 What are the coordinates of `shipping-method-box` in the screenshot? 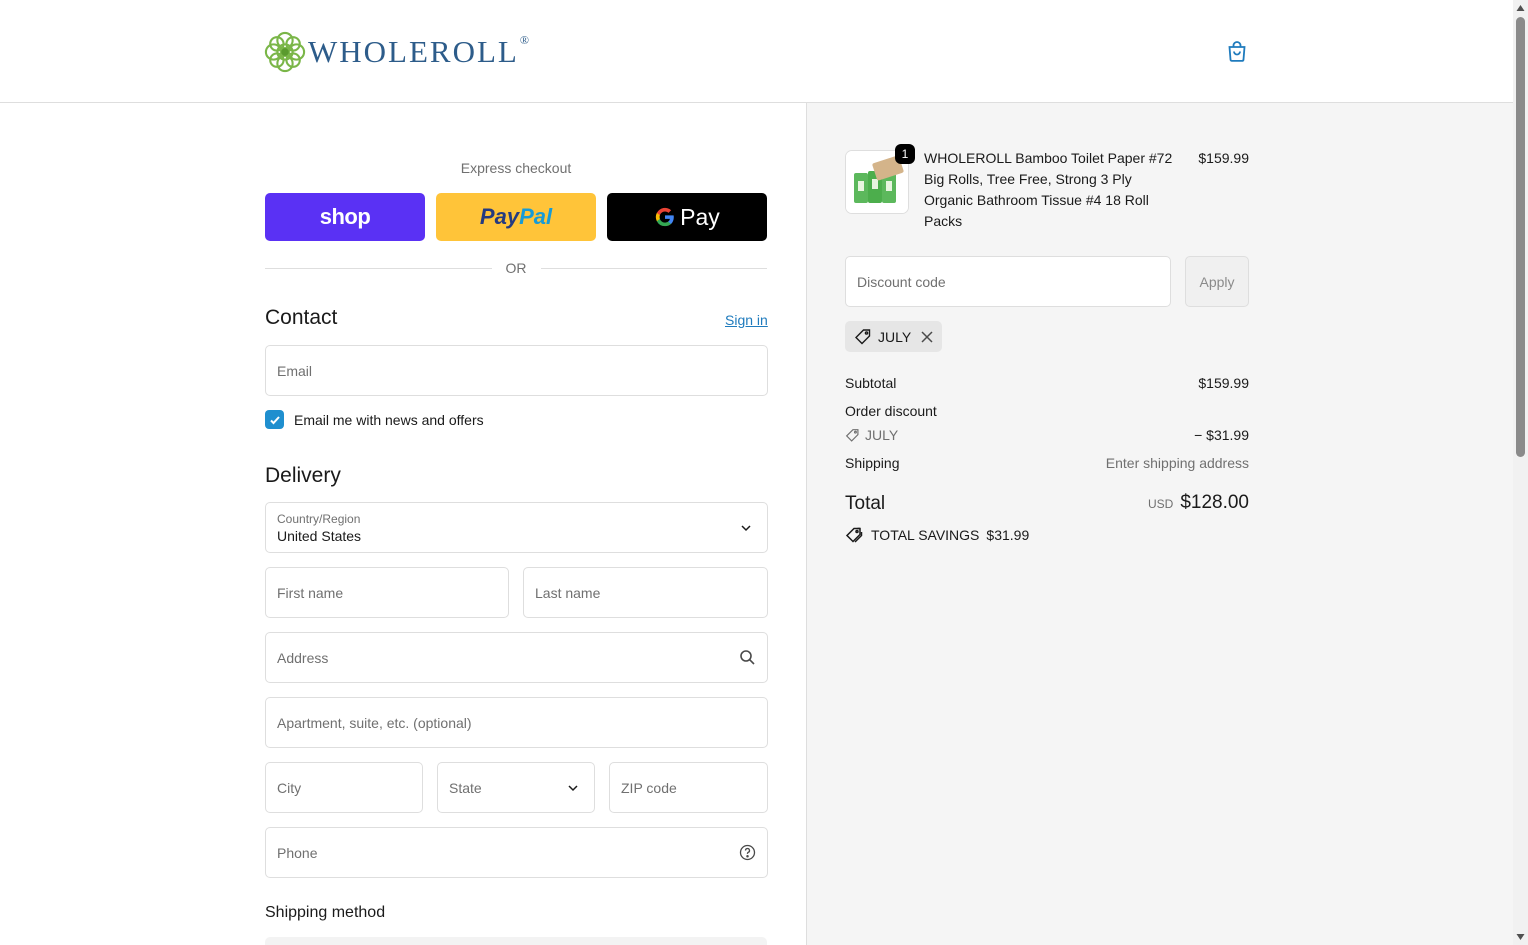 It's located at (516, 941).